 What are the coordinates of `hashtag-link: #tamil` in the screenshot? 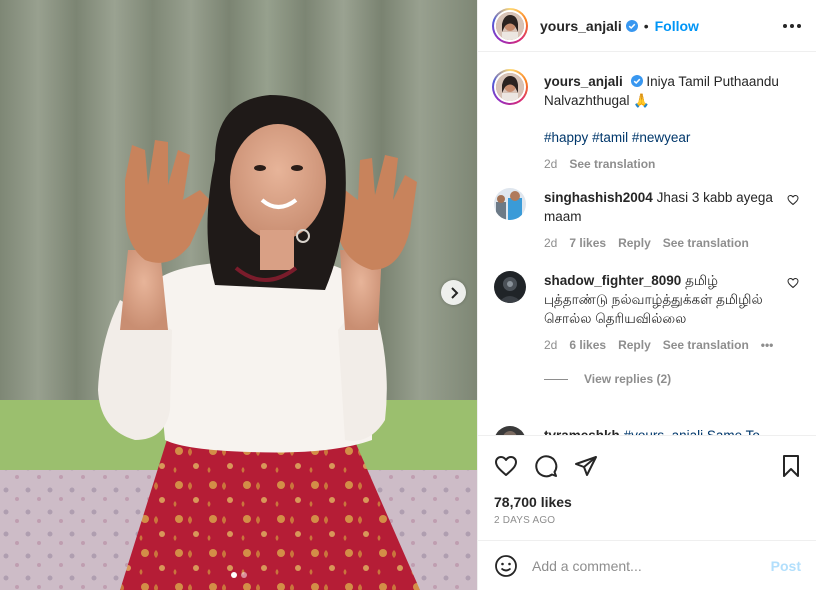 It's located at (610, 137).